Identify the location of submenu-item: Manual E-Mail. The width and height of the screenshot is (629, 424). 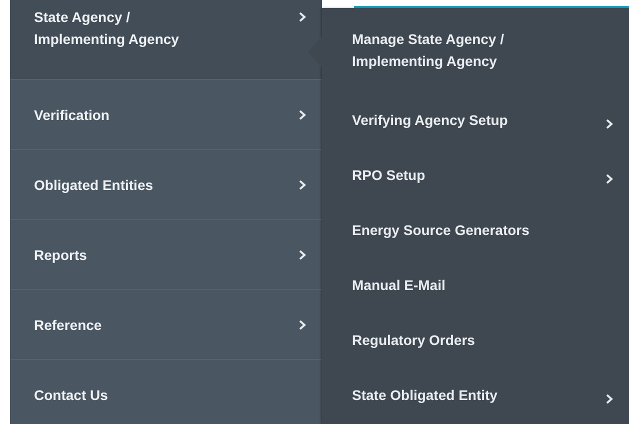
(475, 284).